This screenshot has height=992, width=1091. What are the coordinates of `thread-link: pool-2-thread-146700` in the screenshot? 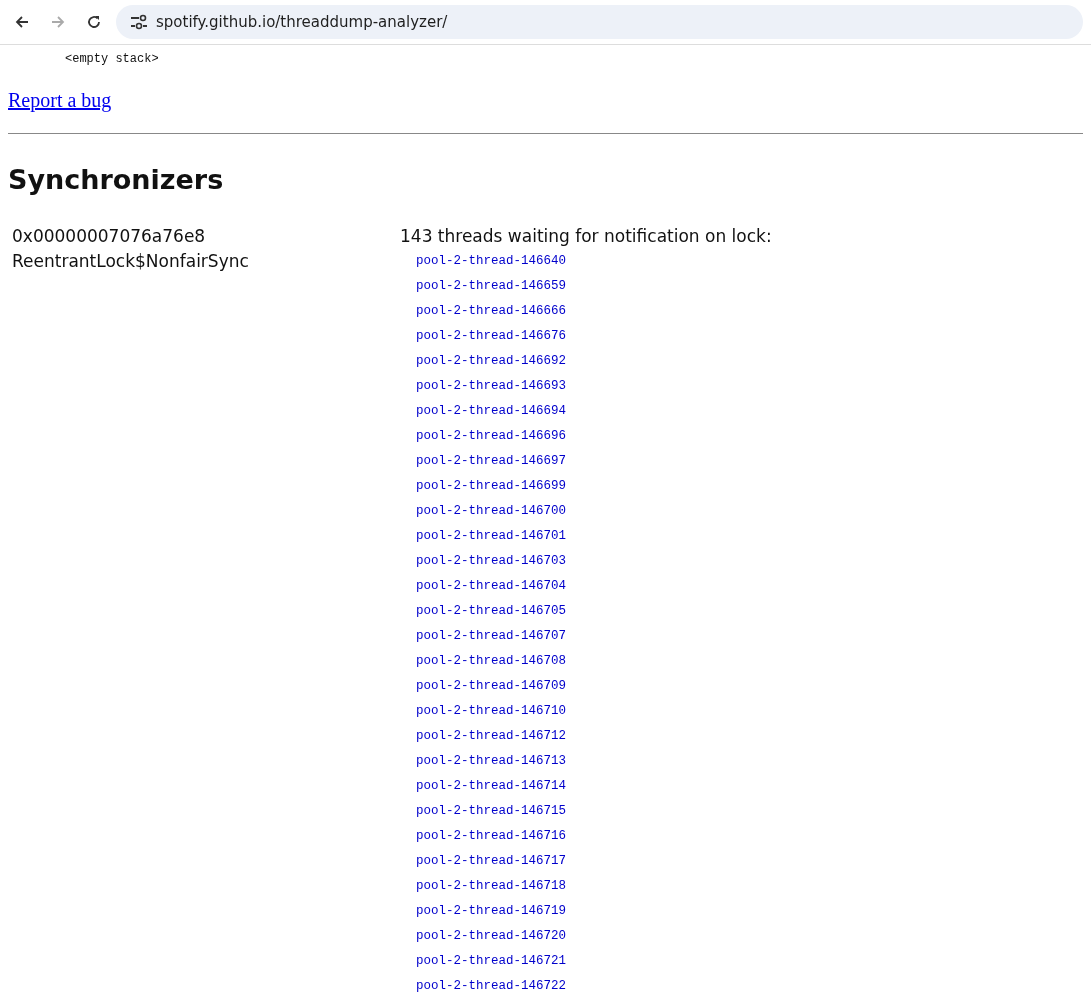 It's located at (491, 512).